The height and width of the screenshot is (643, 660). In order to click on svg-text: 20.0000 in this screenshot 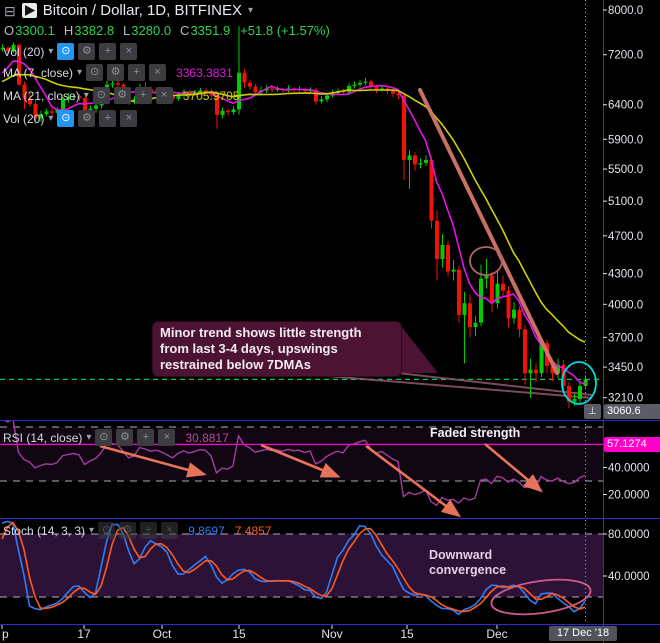, I will do `click(629, 496)`.